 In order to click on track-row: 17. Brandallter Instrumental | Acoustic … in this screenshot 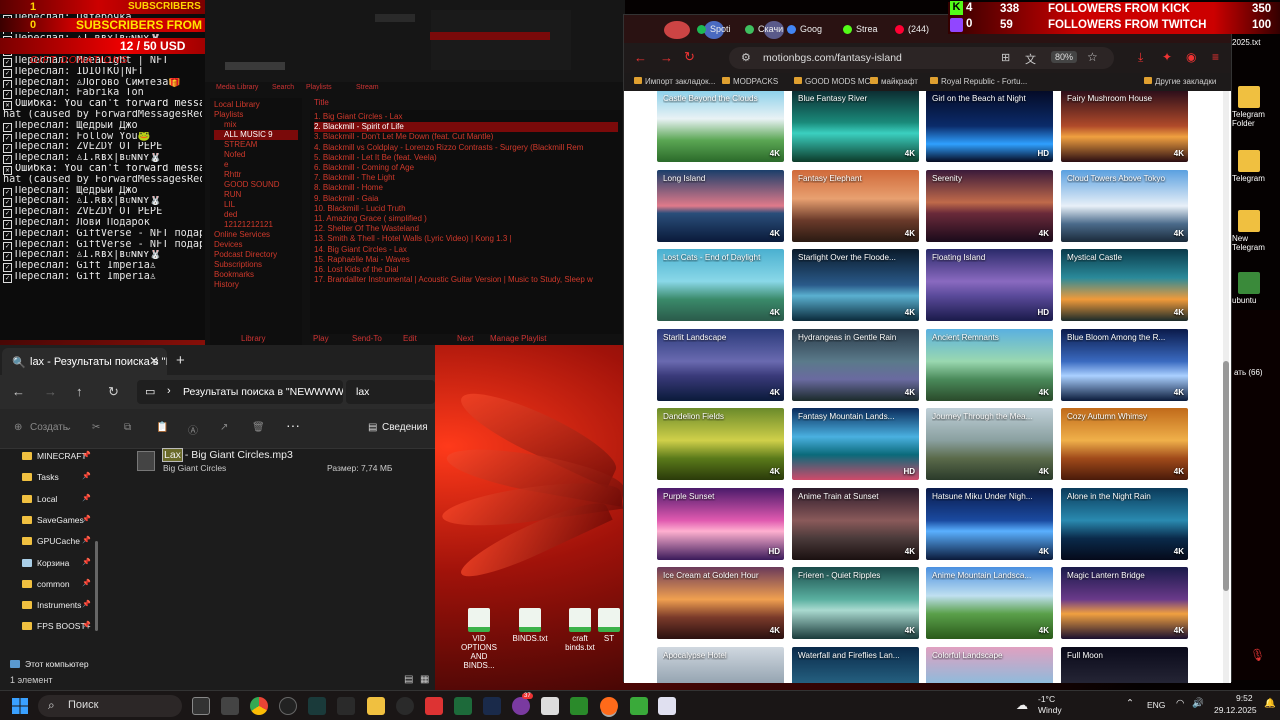, I will do `click(466, 280)`.